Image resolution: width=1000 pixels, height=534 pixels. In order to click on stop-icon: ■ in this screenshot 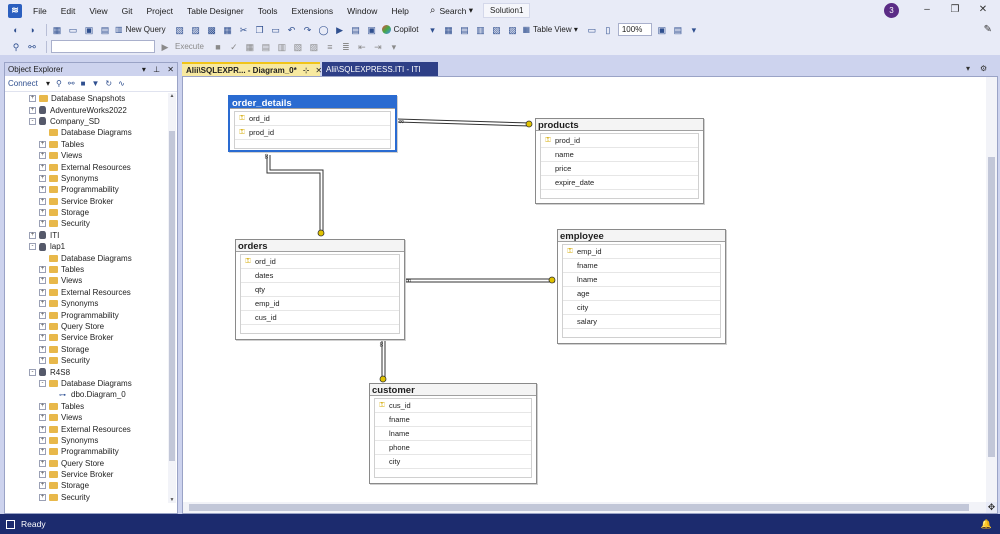, I will do `click(83, 83)`.